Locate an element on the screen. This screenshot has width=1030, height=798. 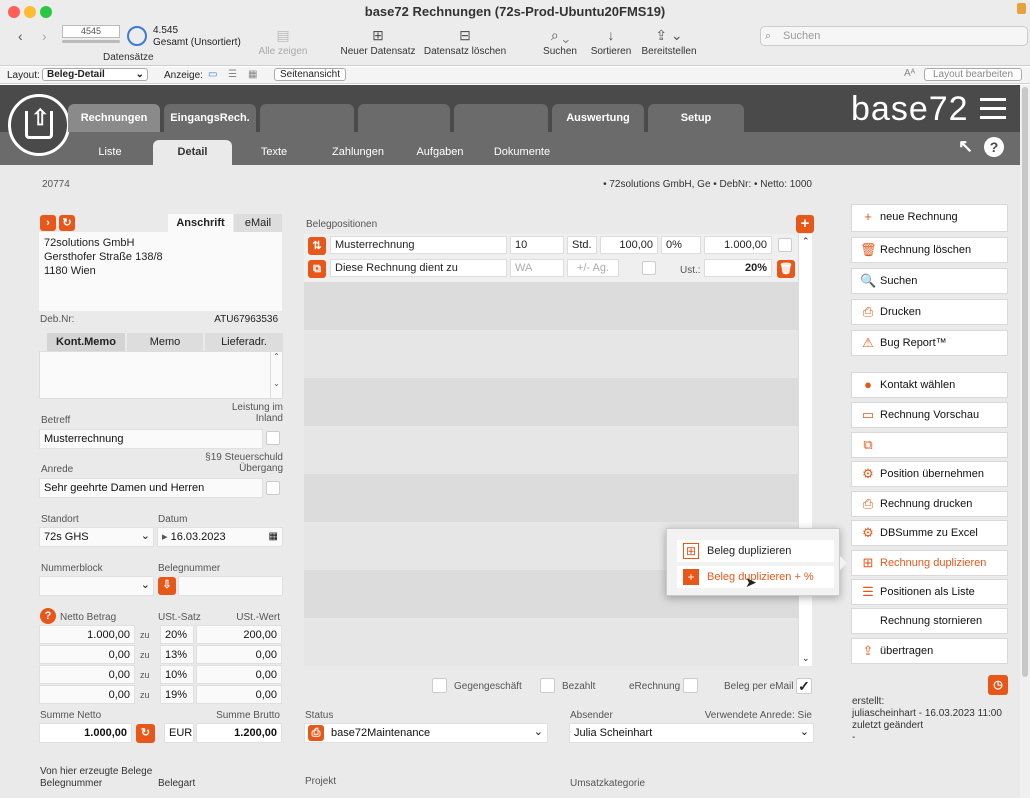
gegengeschaeft-checkbox is located at coordinates (439, 685).